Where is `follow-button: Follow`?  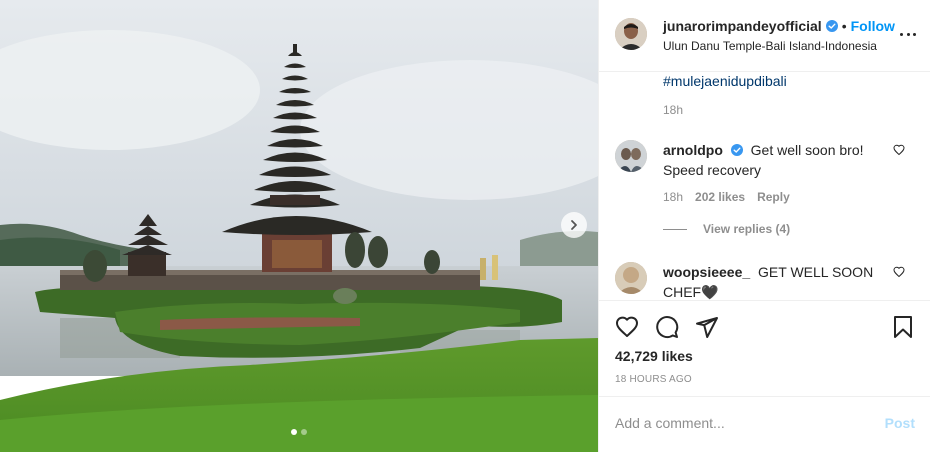
follow-button: Follow is located at coordinates (873, 26).